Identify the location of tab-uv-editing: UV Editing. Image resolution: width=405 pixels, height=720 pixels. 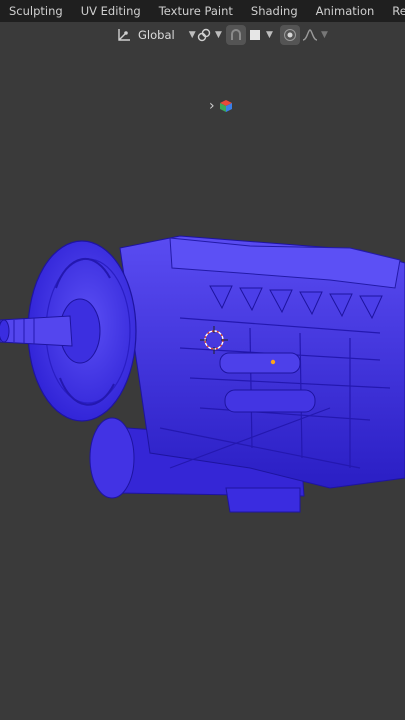
(111, 11).